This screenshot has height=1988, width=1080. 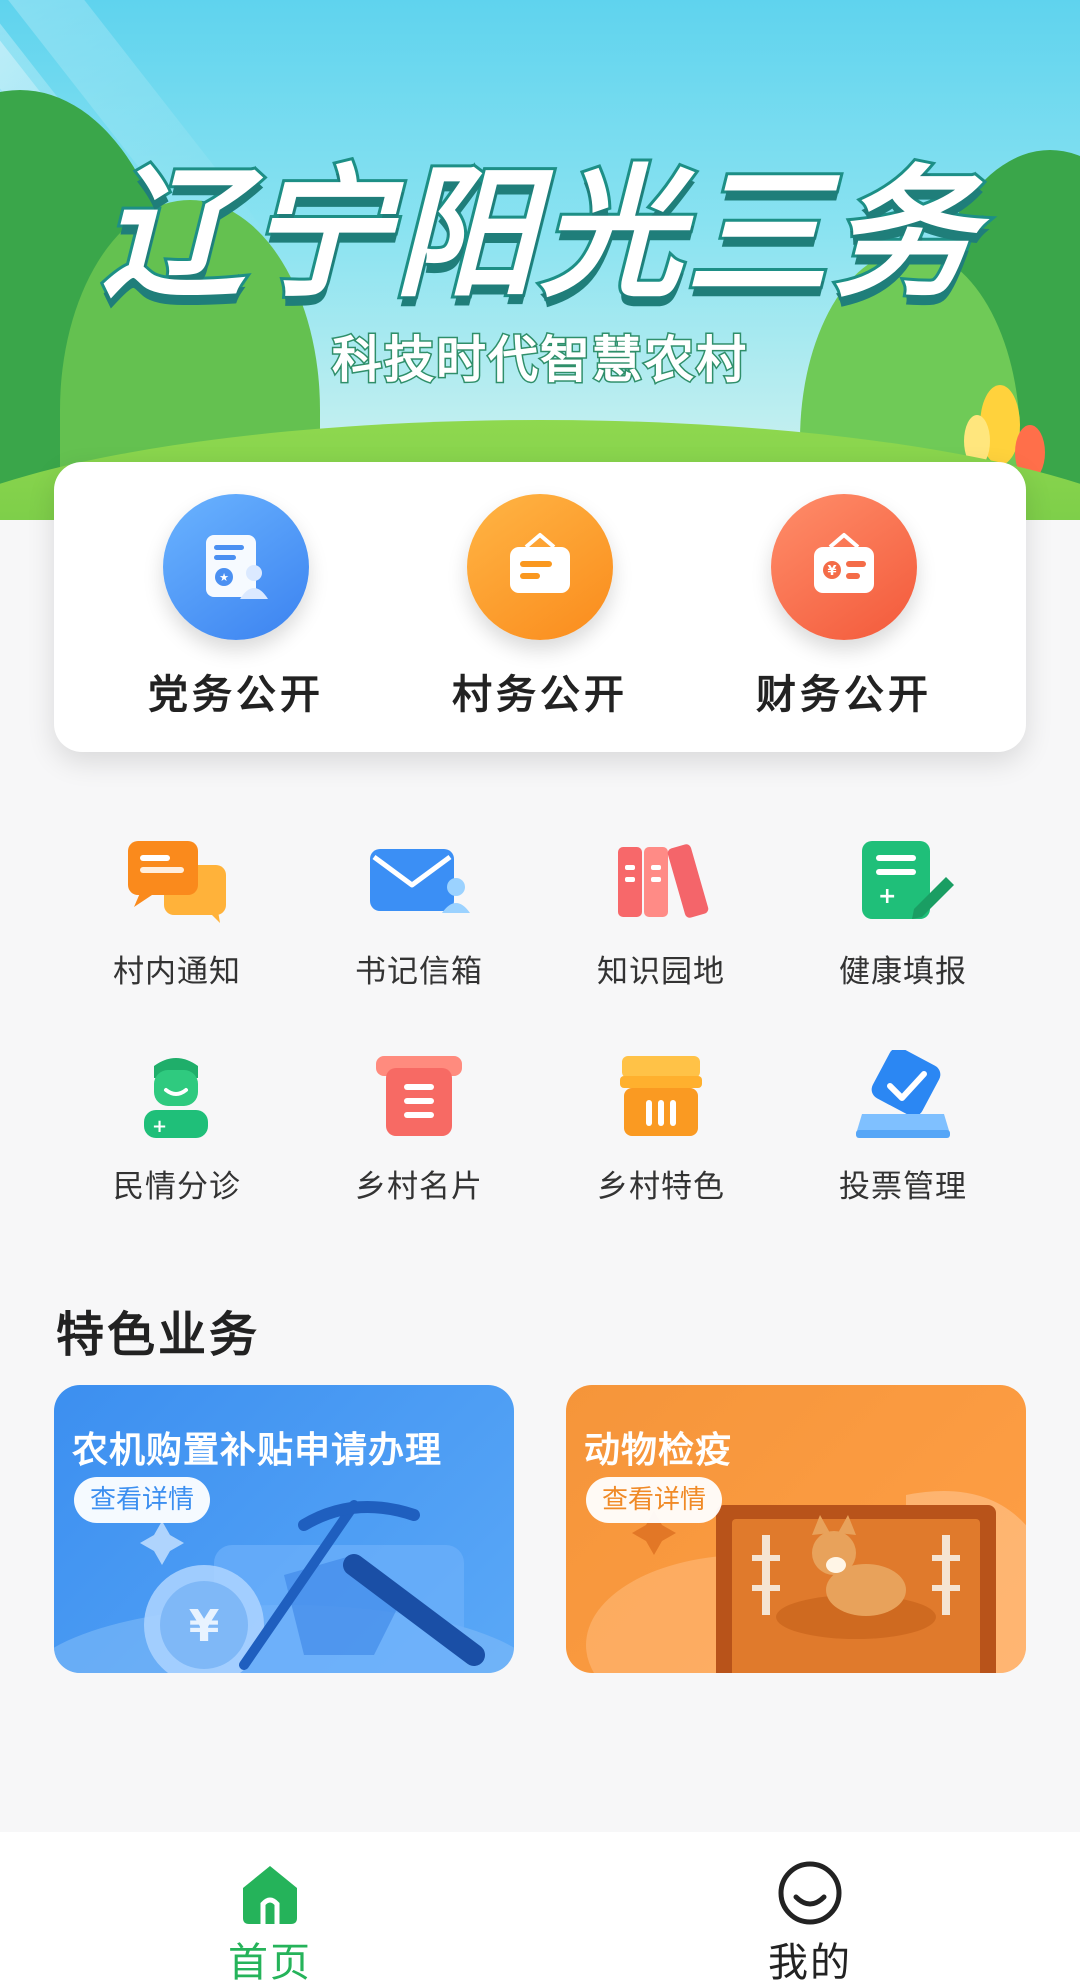 I want to click on party-affairs-label: 党务公开, so click(x=236, y=695).